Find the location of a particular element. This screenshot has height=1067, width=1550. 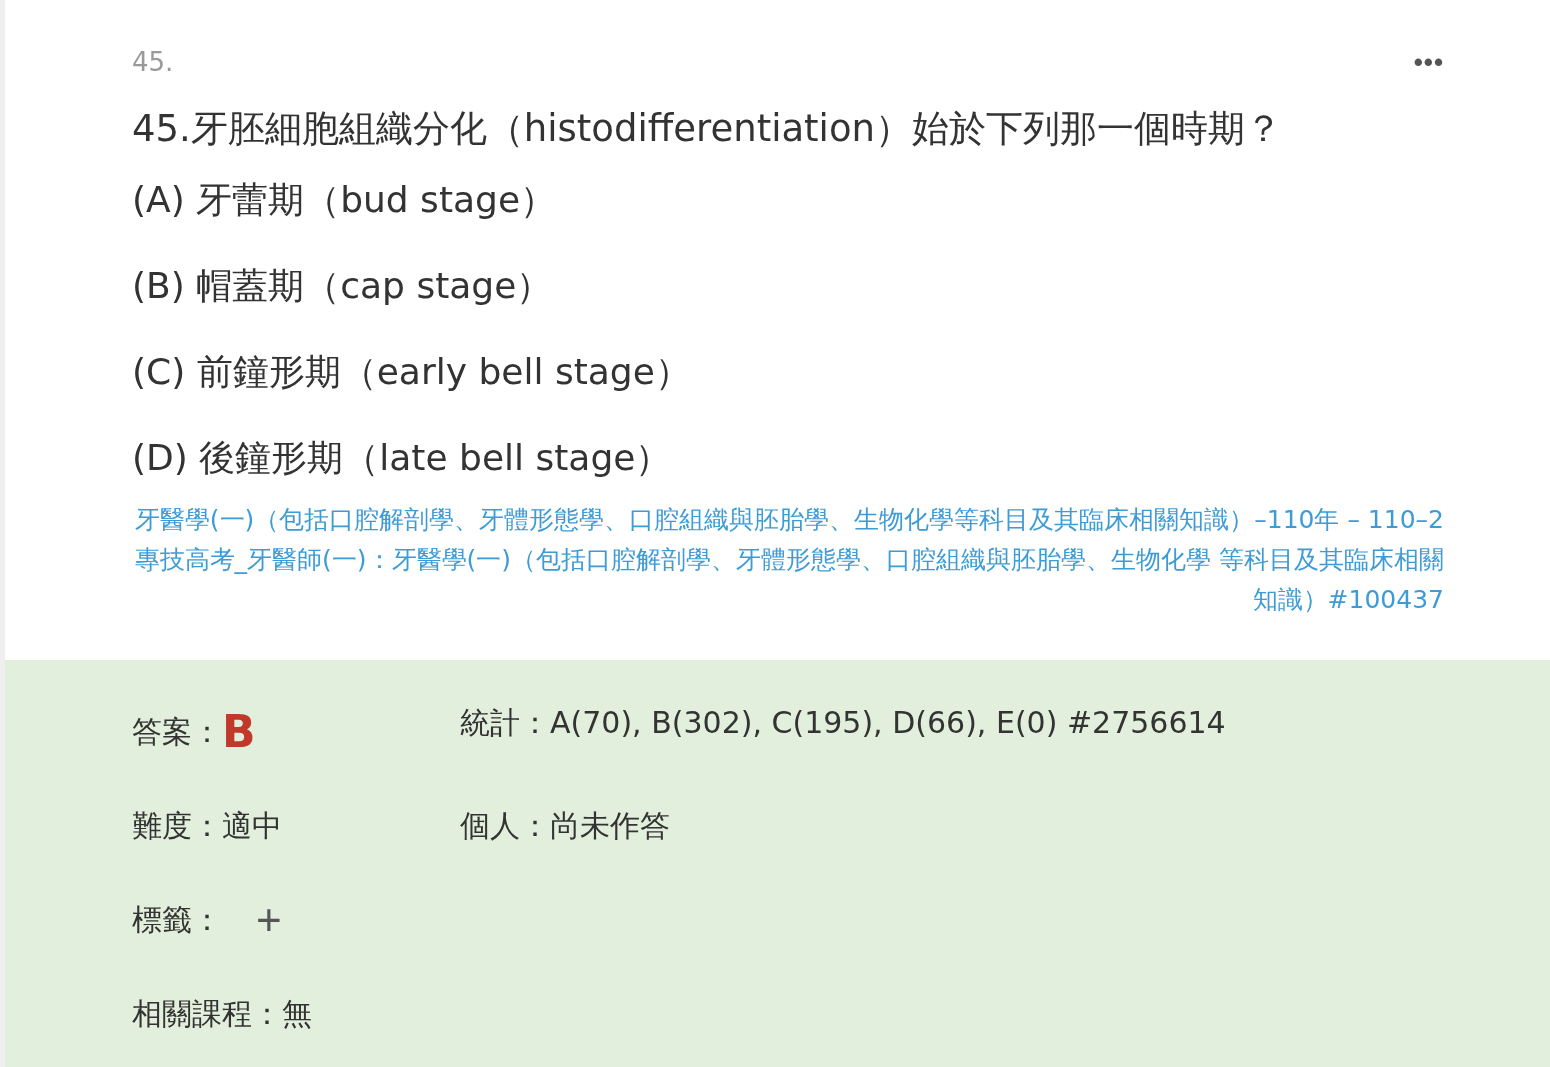

more-menu-button: ••• is located at coordinates (1428, 62).